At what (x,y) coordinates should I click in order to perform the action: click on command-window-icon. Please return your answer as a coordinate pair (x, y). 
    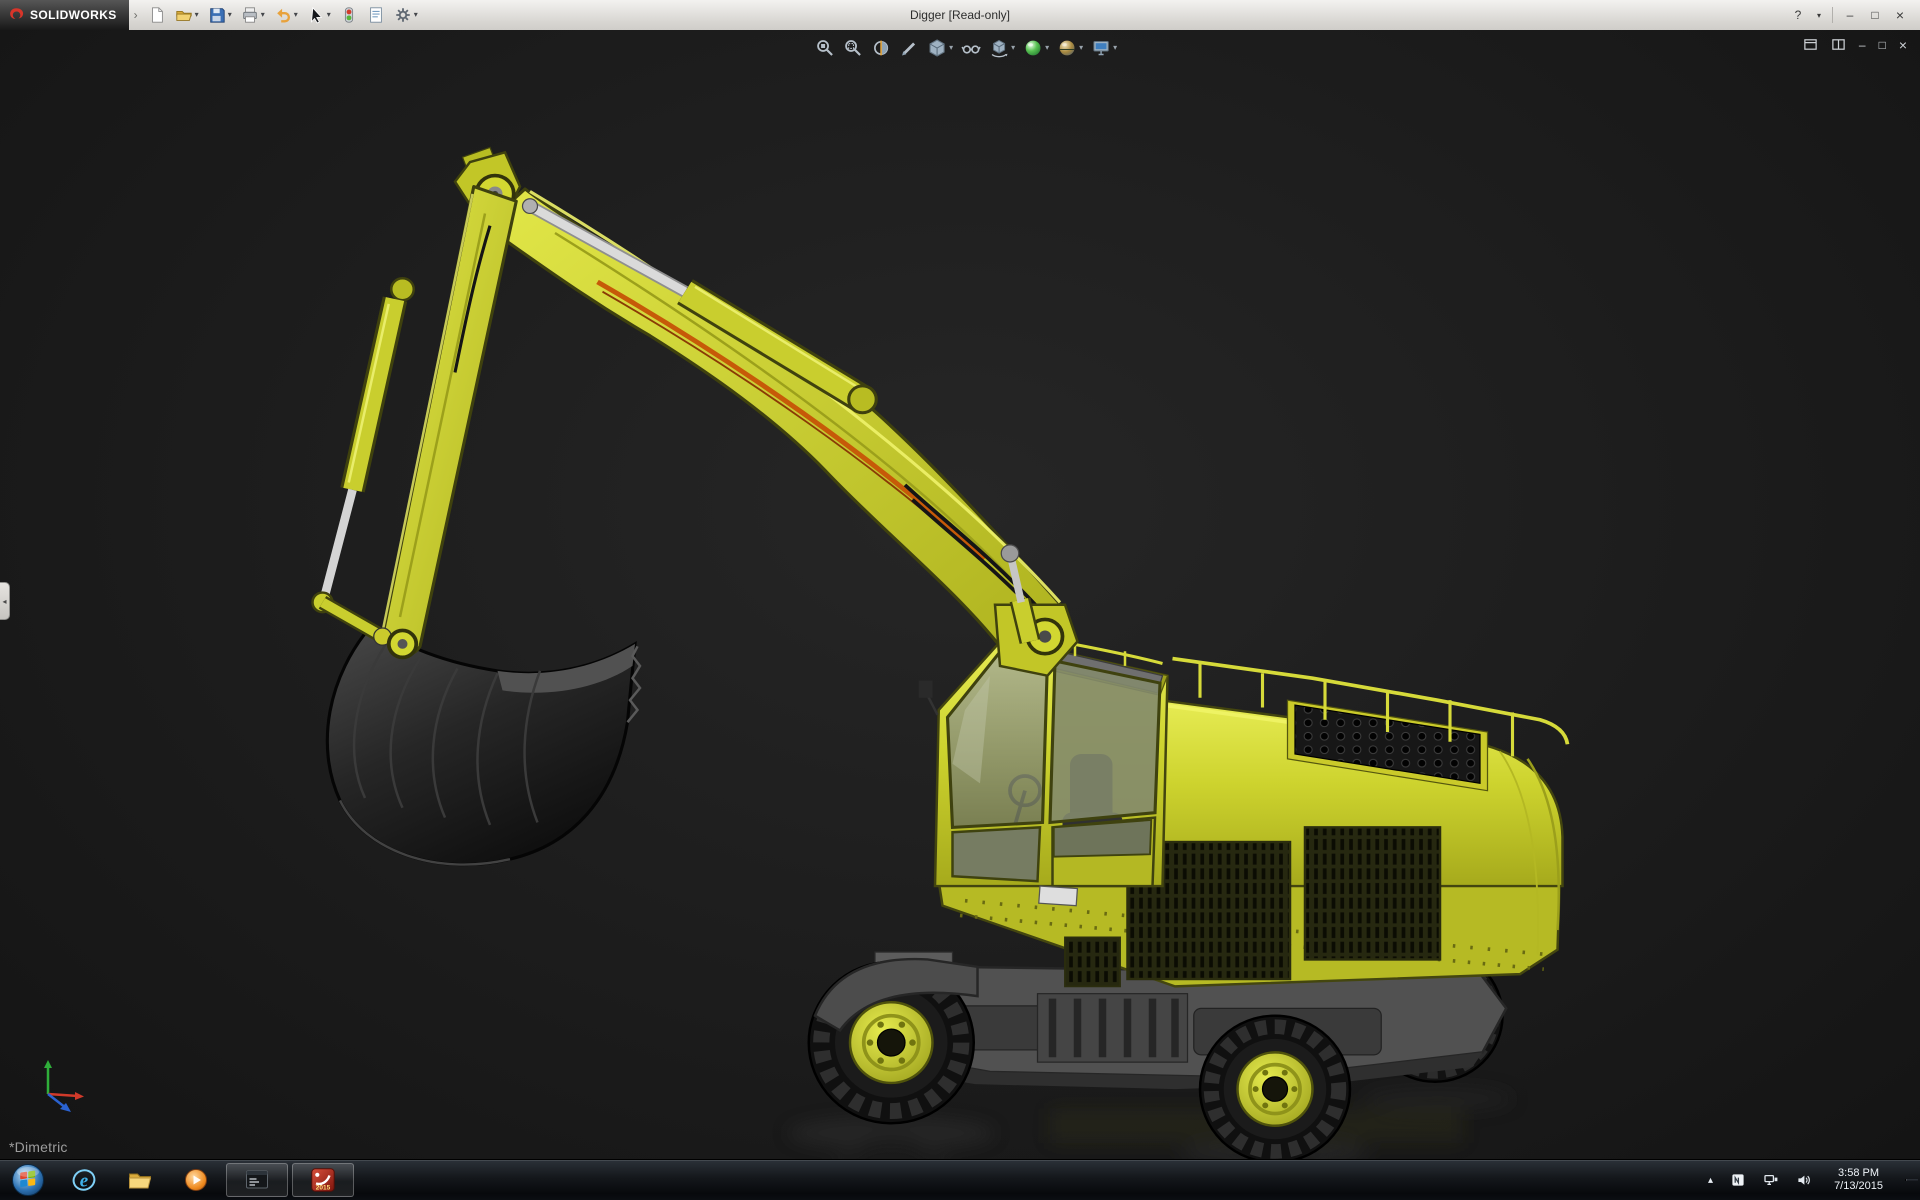
    Looking at the image, I should click on (257, 1180).